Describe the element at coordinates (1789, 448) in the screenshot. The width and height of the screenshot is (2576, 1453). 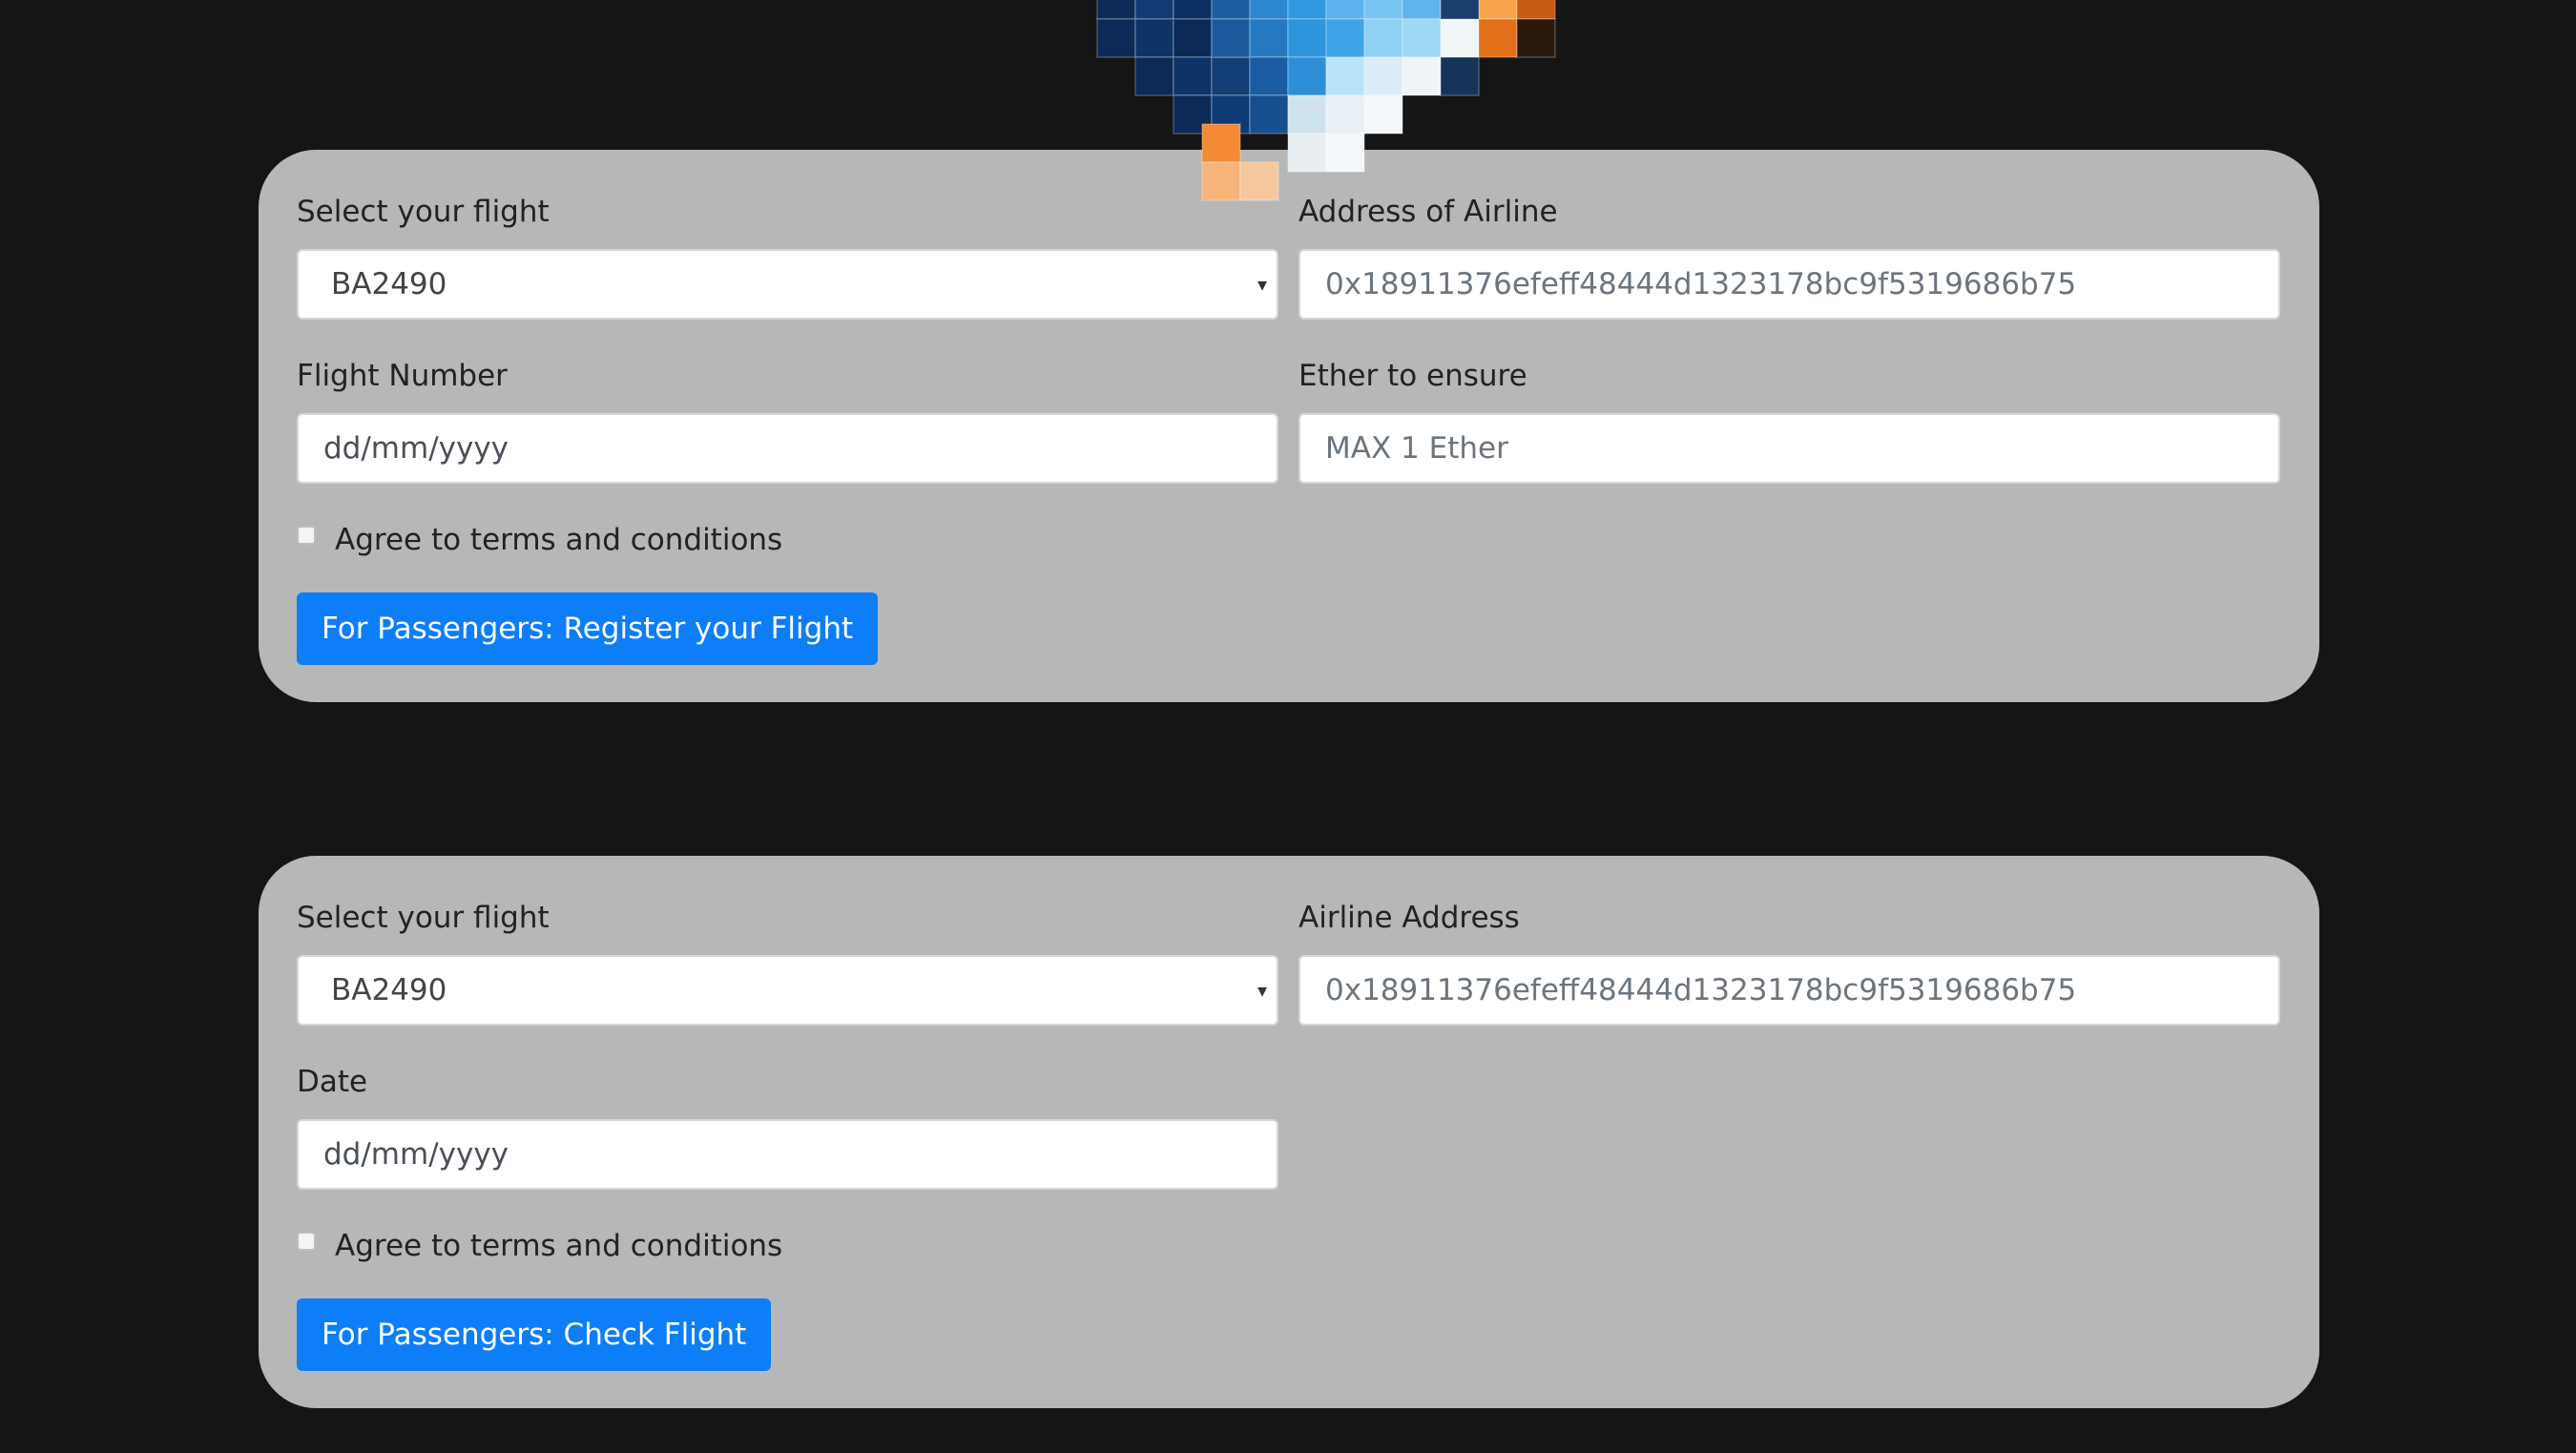
I see `ether-amount-input: MAX 1 Ether` at that location.